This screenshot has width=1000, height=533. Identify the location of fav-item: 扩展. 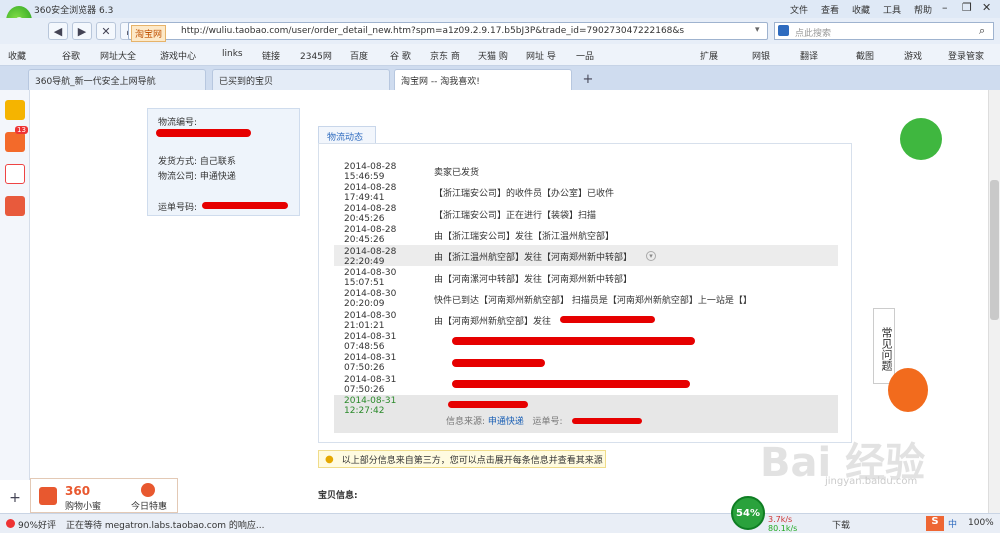
(709, 55).